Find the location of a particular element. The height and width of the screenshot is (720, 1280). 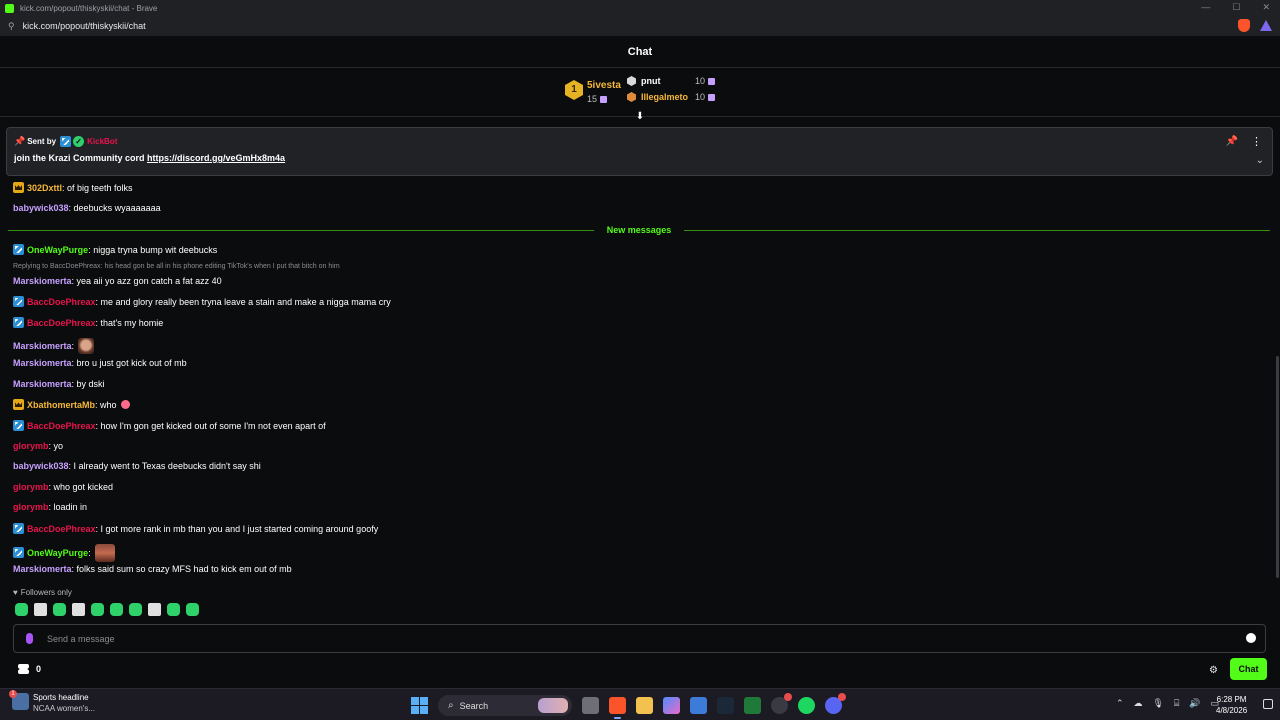

obs-icon is located at coordinates (781, 703).